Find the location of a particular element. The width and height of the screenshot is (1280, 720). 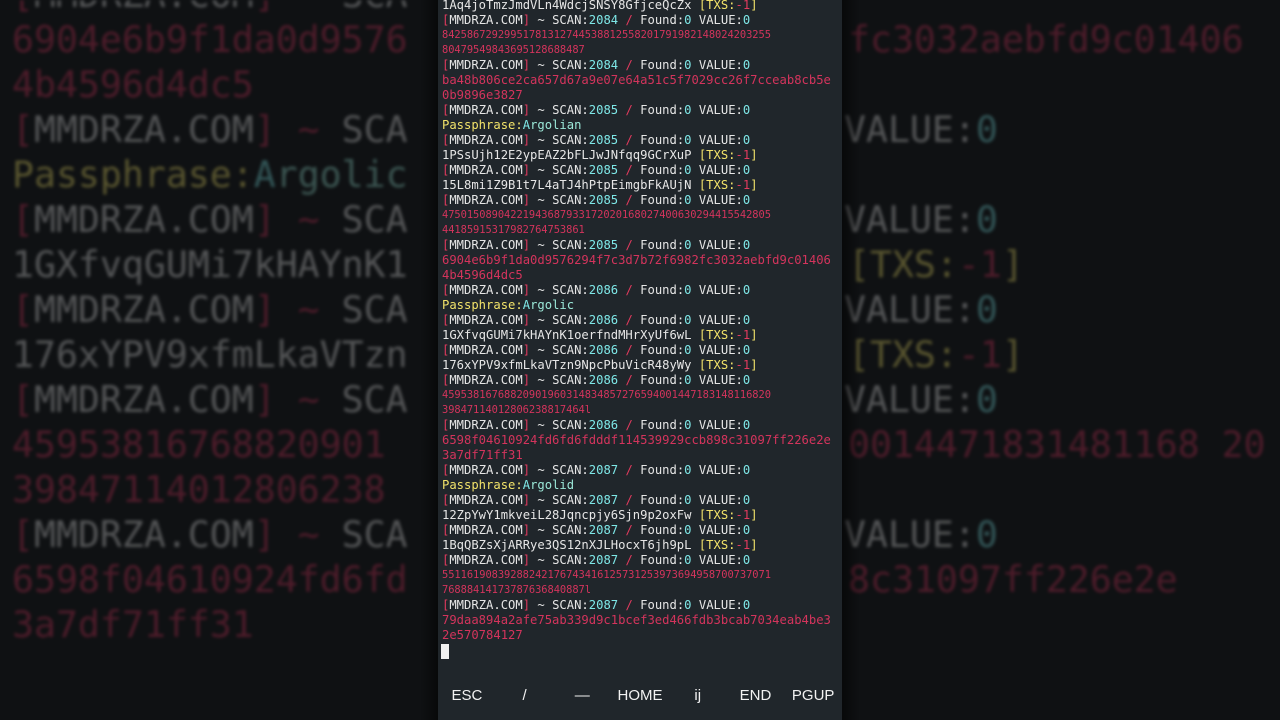

private-key-line: 76888414173787636840887l is located at coordinates (516, 590).